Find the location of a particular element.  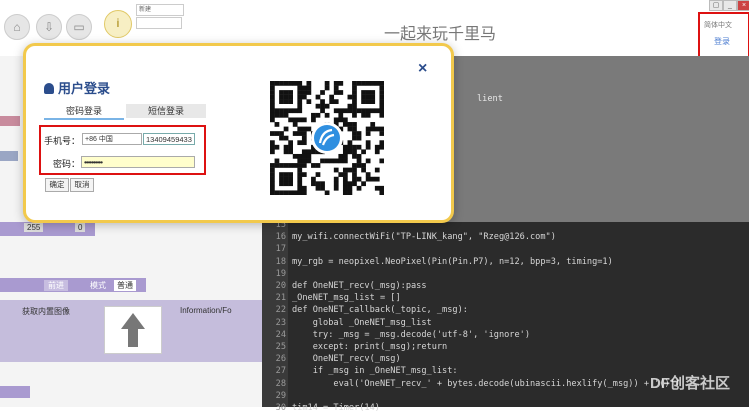

forward-dropdown: 前进 is located at coordinates (56, 285).